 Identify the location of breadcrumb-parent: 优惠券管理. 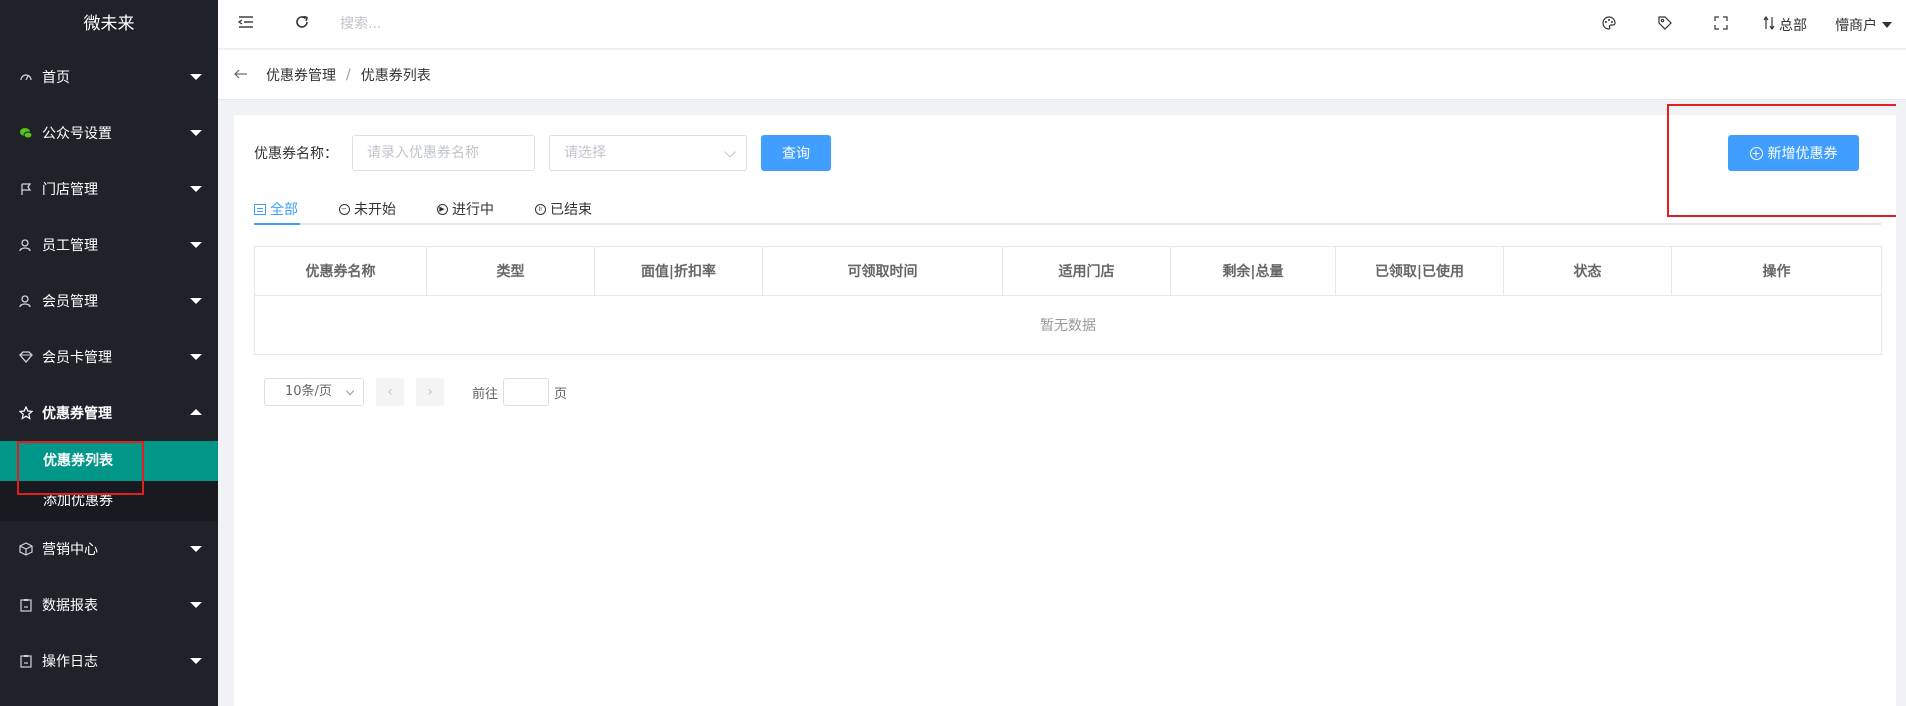
(301, 75).